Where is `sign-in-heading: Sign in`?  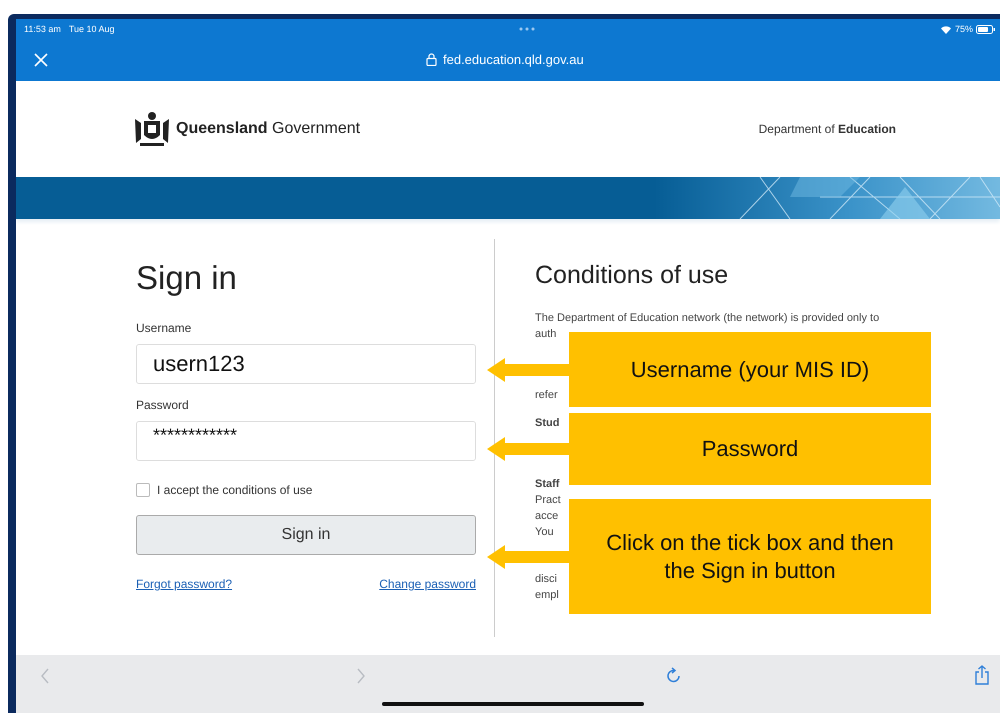 sign-in-heading: Sign in is located at coordinates (187, 278).